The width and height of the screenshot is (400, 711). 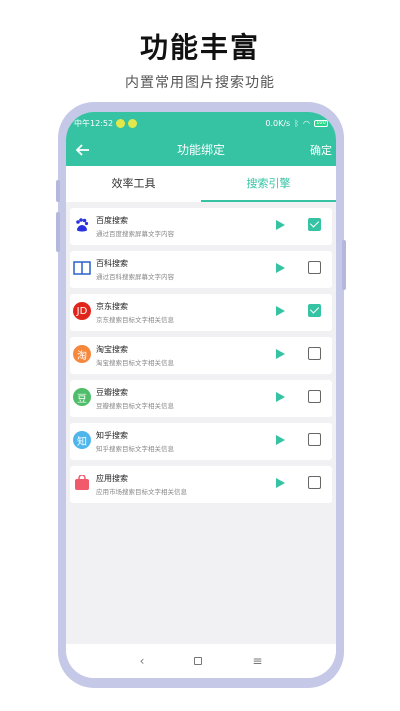 I want to click on bluetooth-icon: ᛒ, so click(x=297, y=123).